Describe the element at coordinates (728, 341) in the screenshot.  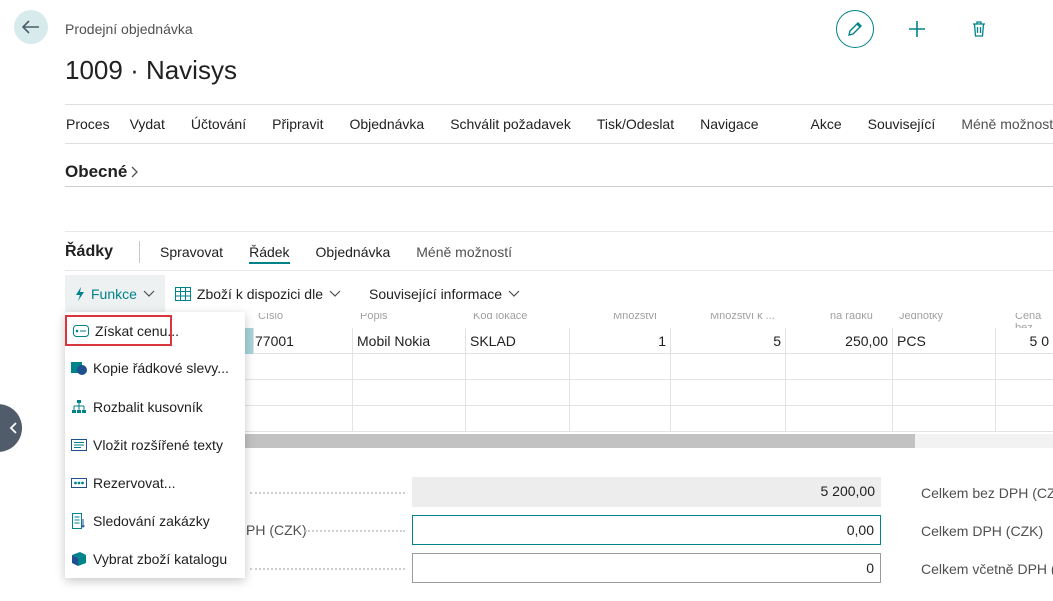
I see `cell-qty-to: 5` at that location.